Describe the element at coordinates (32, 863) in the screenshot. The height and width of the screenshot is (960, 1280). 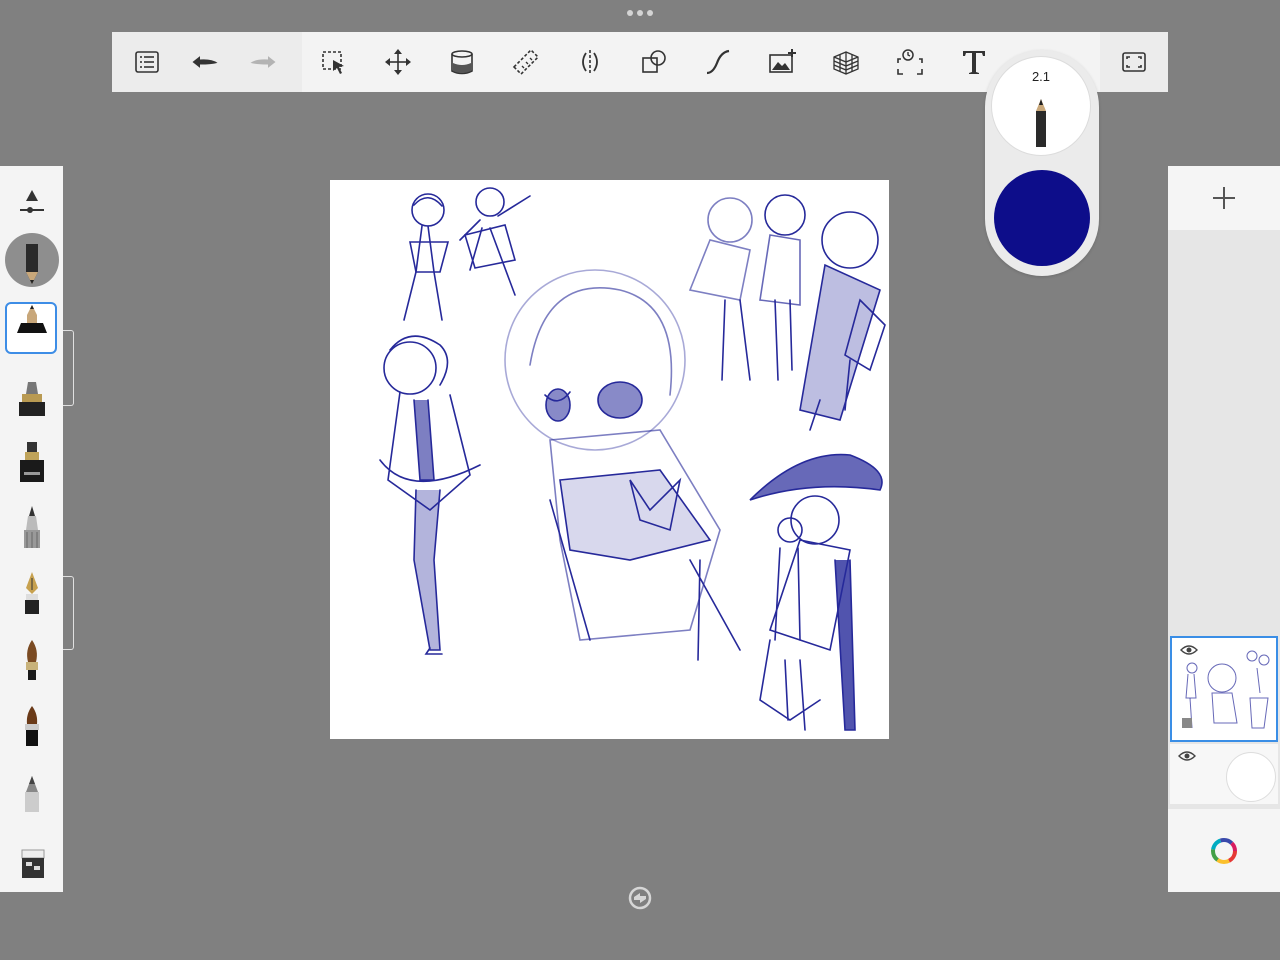
I see `eraser-icon` at that location.